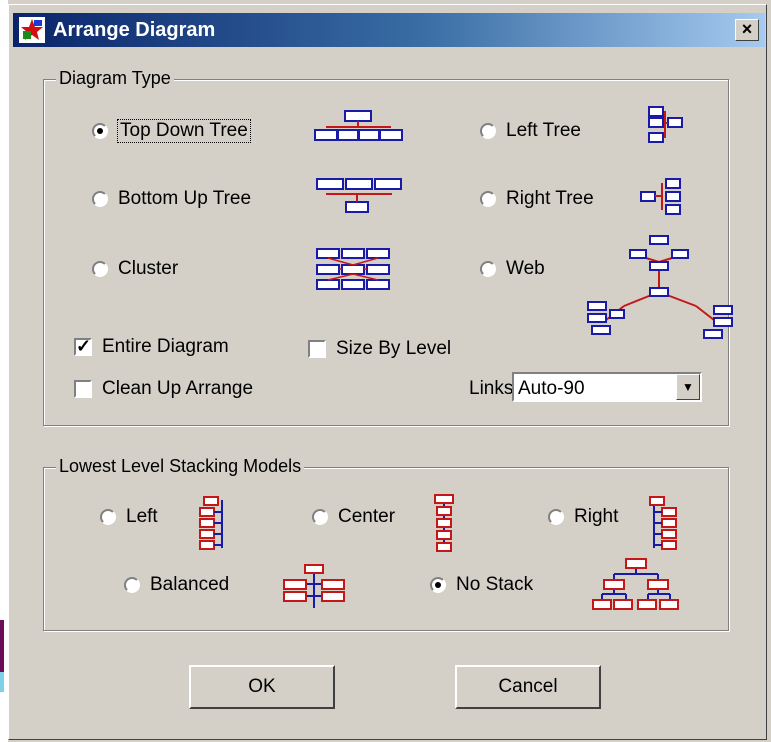 The height and width of the screenshot is (742, 771). What do you see at coordinates (660, 196) in the screenshot?
I see `right-tree-icon` at bounding box center [660, 196].